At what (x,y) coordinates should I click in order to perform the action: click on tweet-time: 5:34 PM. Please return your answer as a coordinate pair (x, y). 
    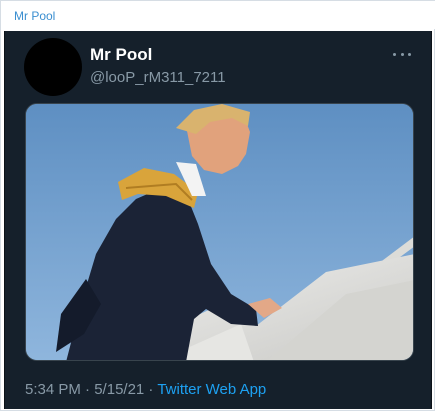
    Looking at the image, I should click on (53, 389).